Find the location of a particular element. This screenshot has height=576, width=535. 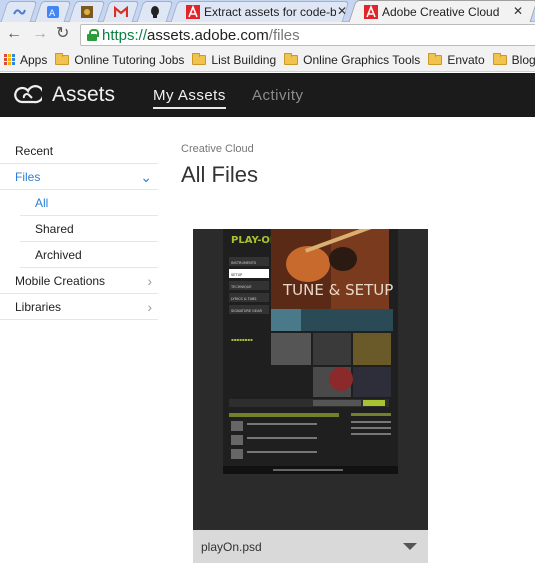

url-host: assets.adobe.com is located at coordinates (208, 35).